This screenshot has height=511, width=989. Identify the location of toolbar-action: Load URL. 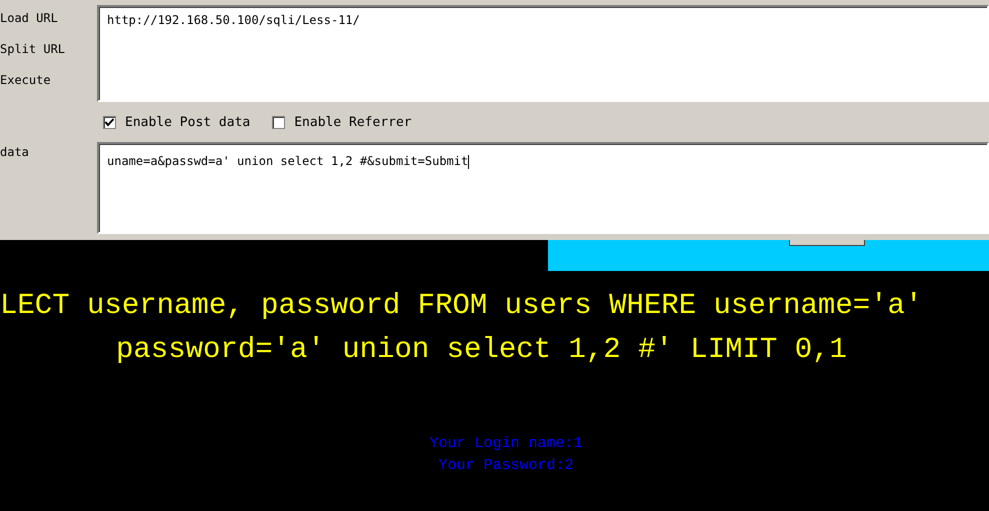
(48, 18).